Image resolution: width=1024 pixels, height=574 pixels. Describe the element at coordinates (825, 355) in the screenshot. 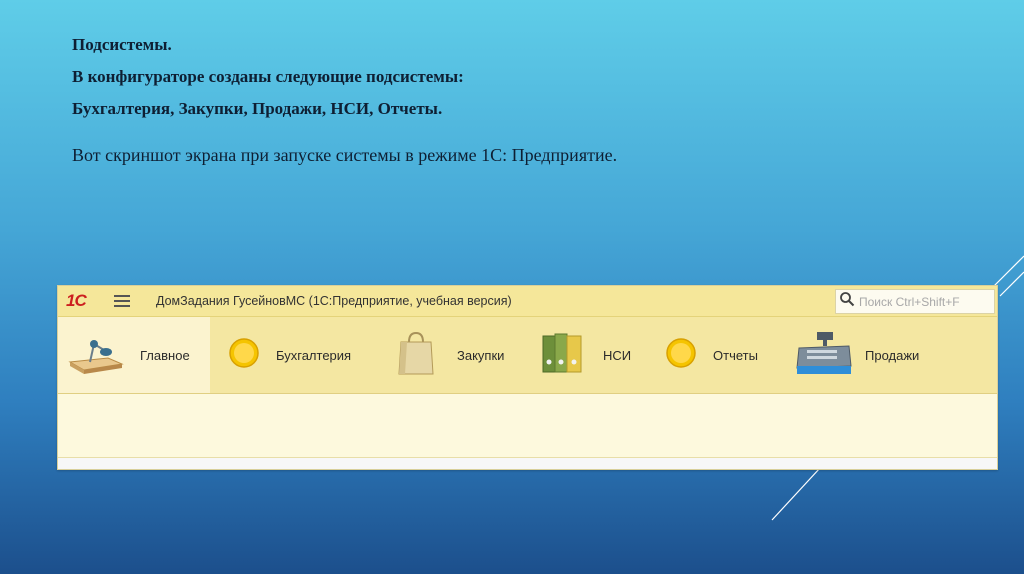

I see `cash-register-icon` at that location.